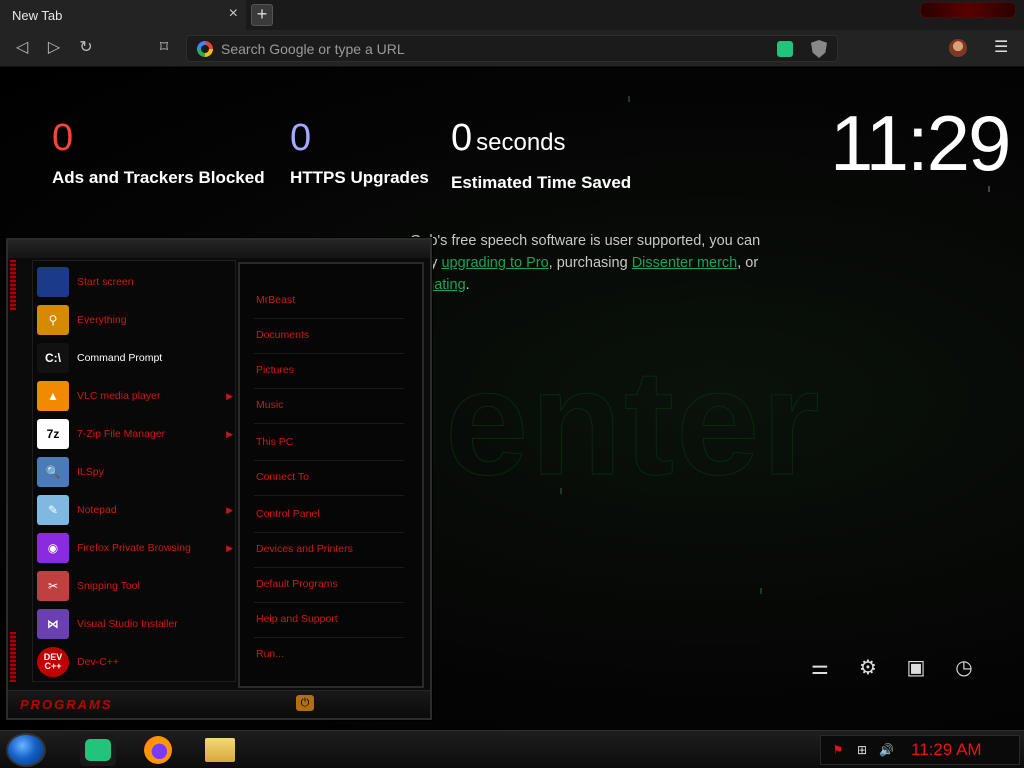 This screenshot has width=1024, height=768. Describe the element at coordinates (297, 584) in the screenshot. I see `place-item: Default Programs` at that location.